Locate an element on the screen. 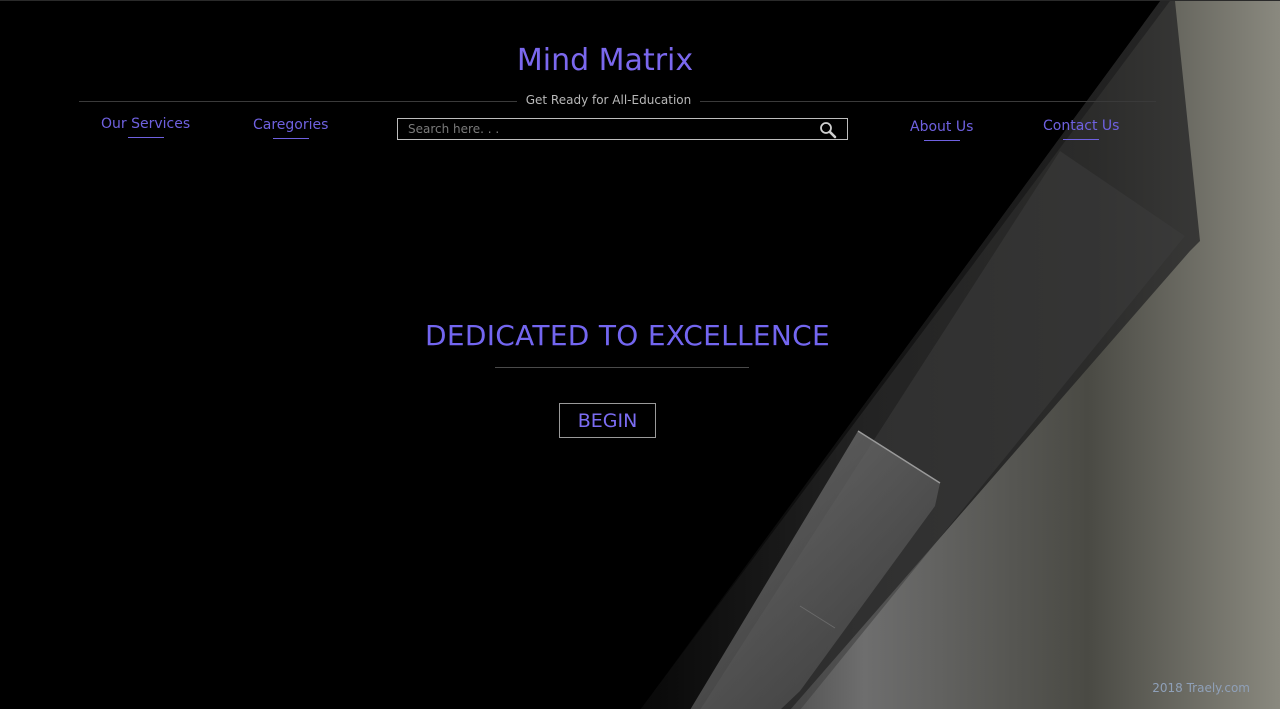  search-icon is located at coordinates (828, 130).